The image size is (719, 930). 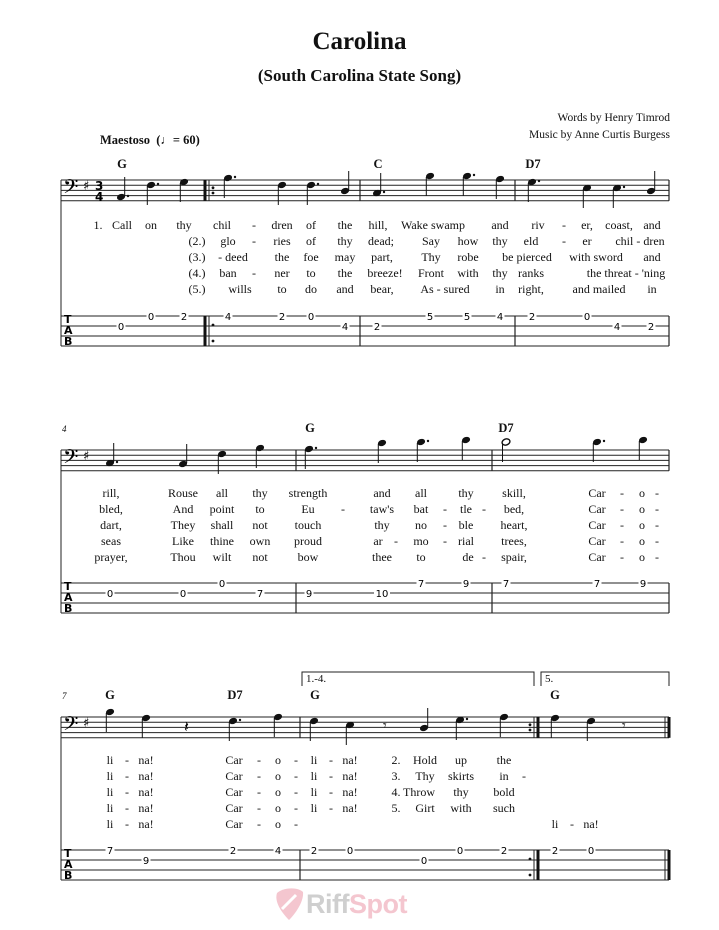 What do you see at coordinates (531, 241) in the screenshot?
I see `lyric-syllable: eld` at bounding box center [531, 241].